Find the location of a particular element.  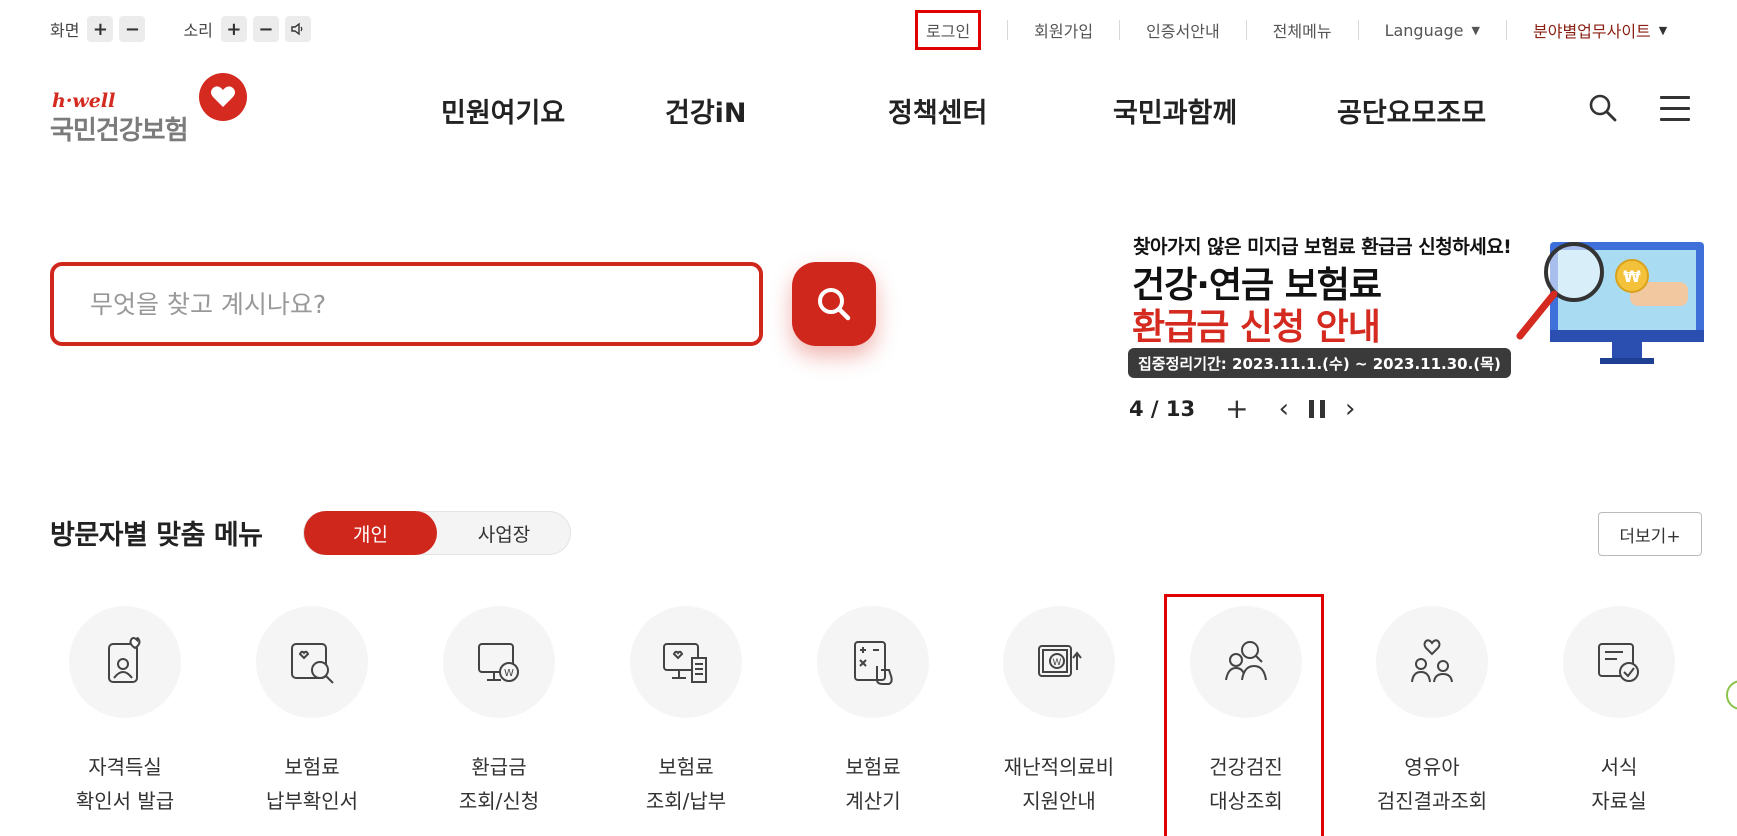

monitor-magnifier-illustration: ₩ is located at coordinates (1610, 303).